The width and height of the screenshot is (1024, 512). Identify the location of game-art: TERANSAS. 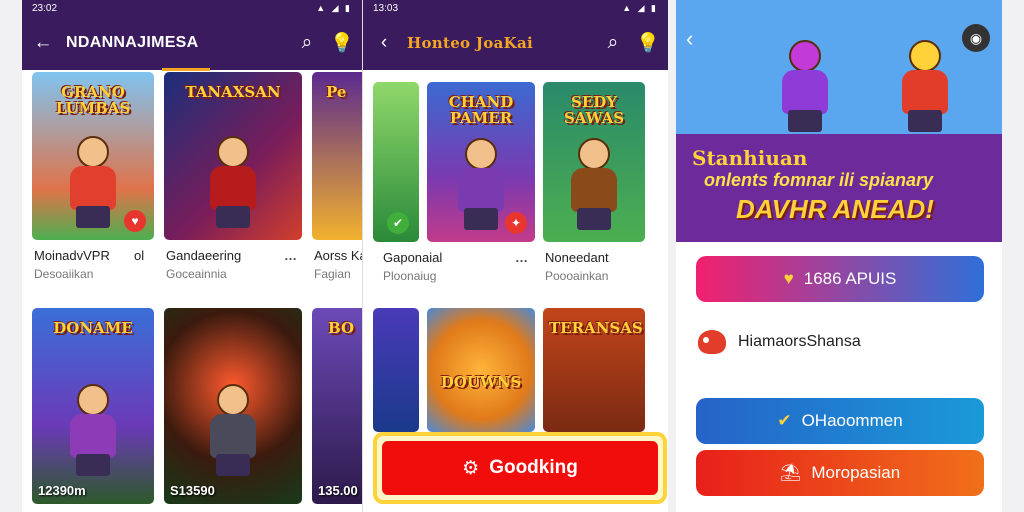
(594, 370).